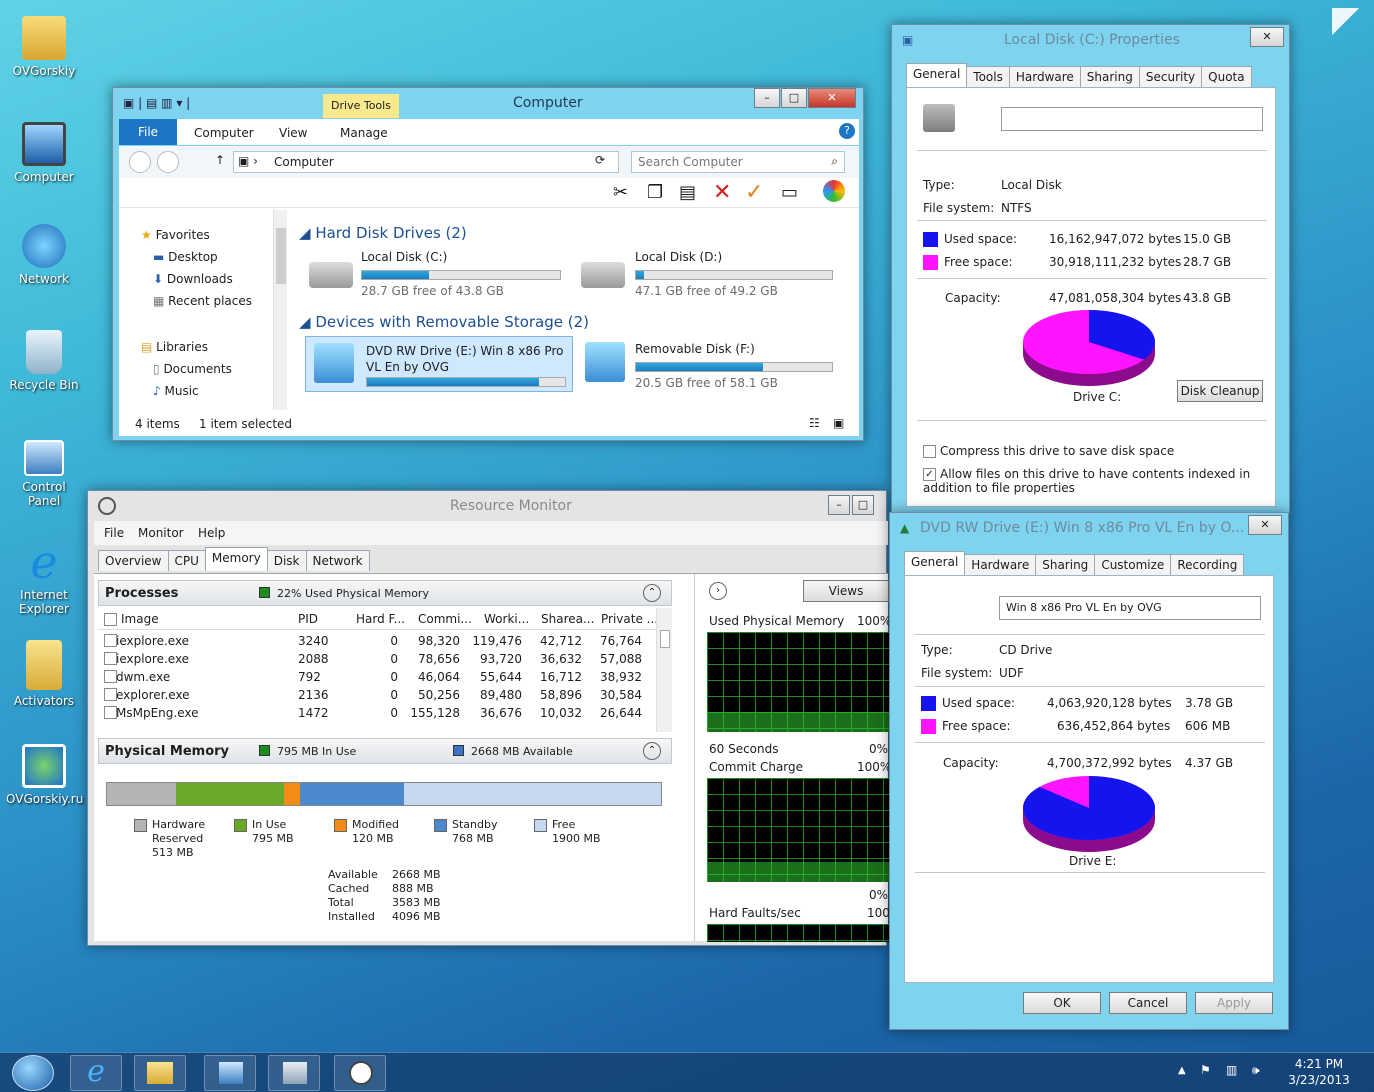 This screenshot has height=1092, width=1374. What do you see at coordinates (834, 191) in the screenshot?
I see `color-wheel-icon` at bounding box center [834, 191].